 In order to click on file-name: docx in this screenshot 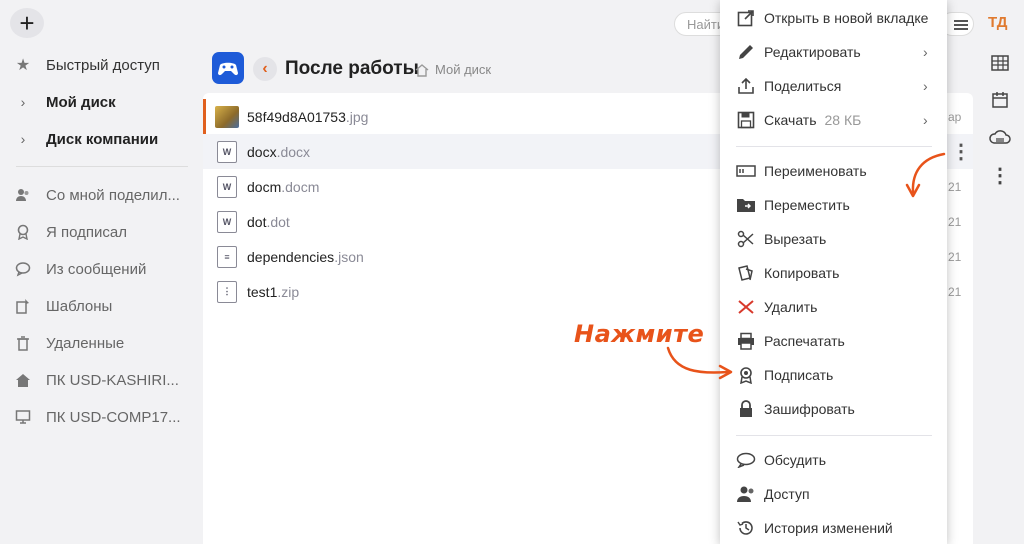, I will do `click(262, 151)`.